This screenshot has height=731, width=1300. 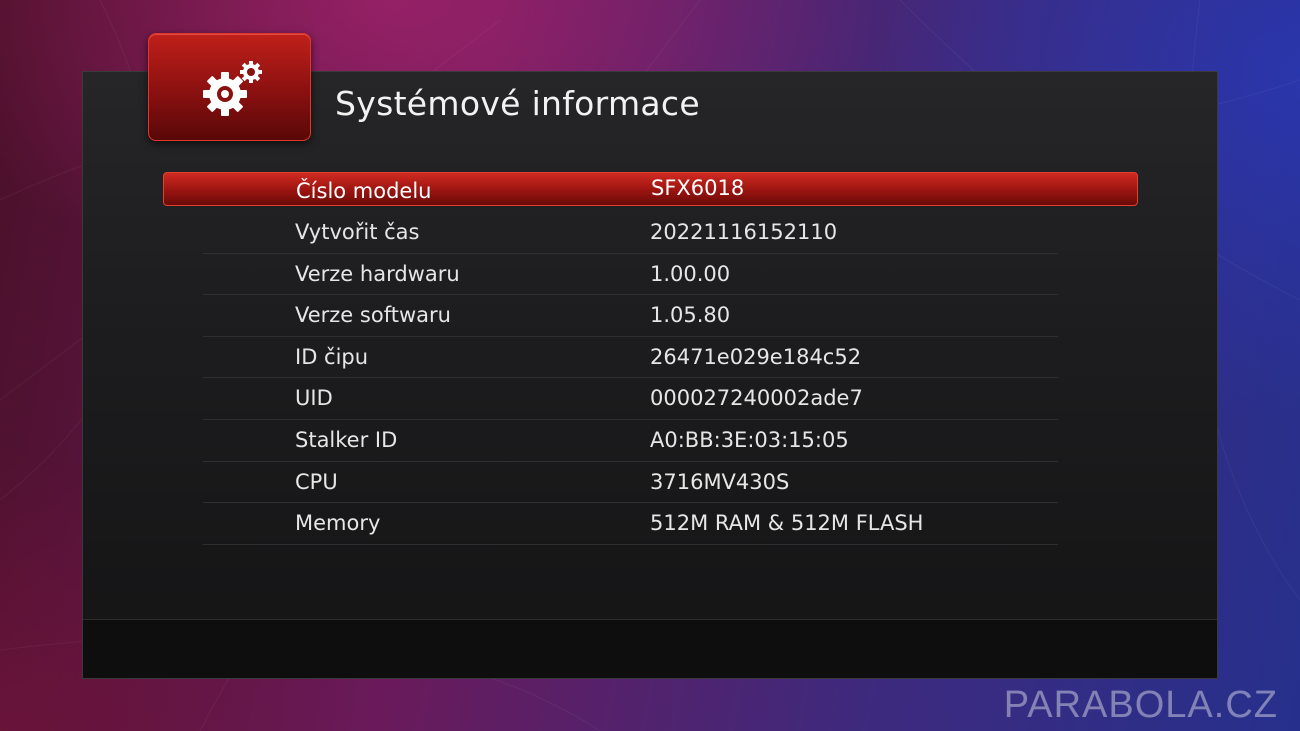 I want to click on info-row: Stalker ID A0:BB:3E:03:15:05, so click(x=630, y=441).